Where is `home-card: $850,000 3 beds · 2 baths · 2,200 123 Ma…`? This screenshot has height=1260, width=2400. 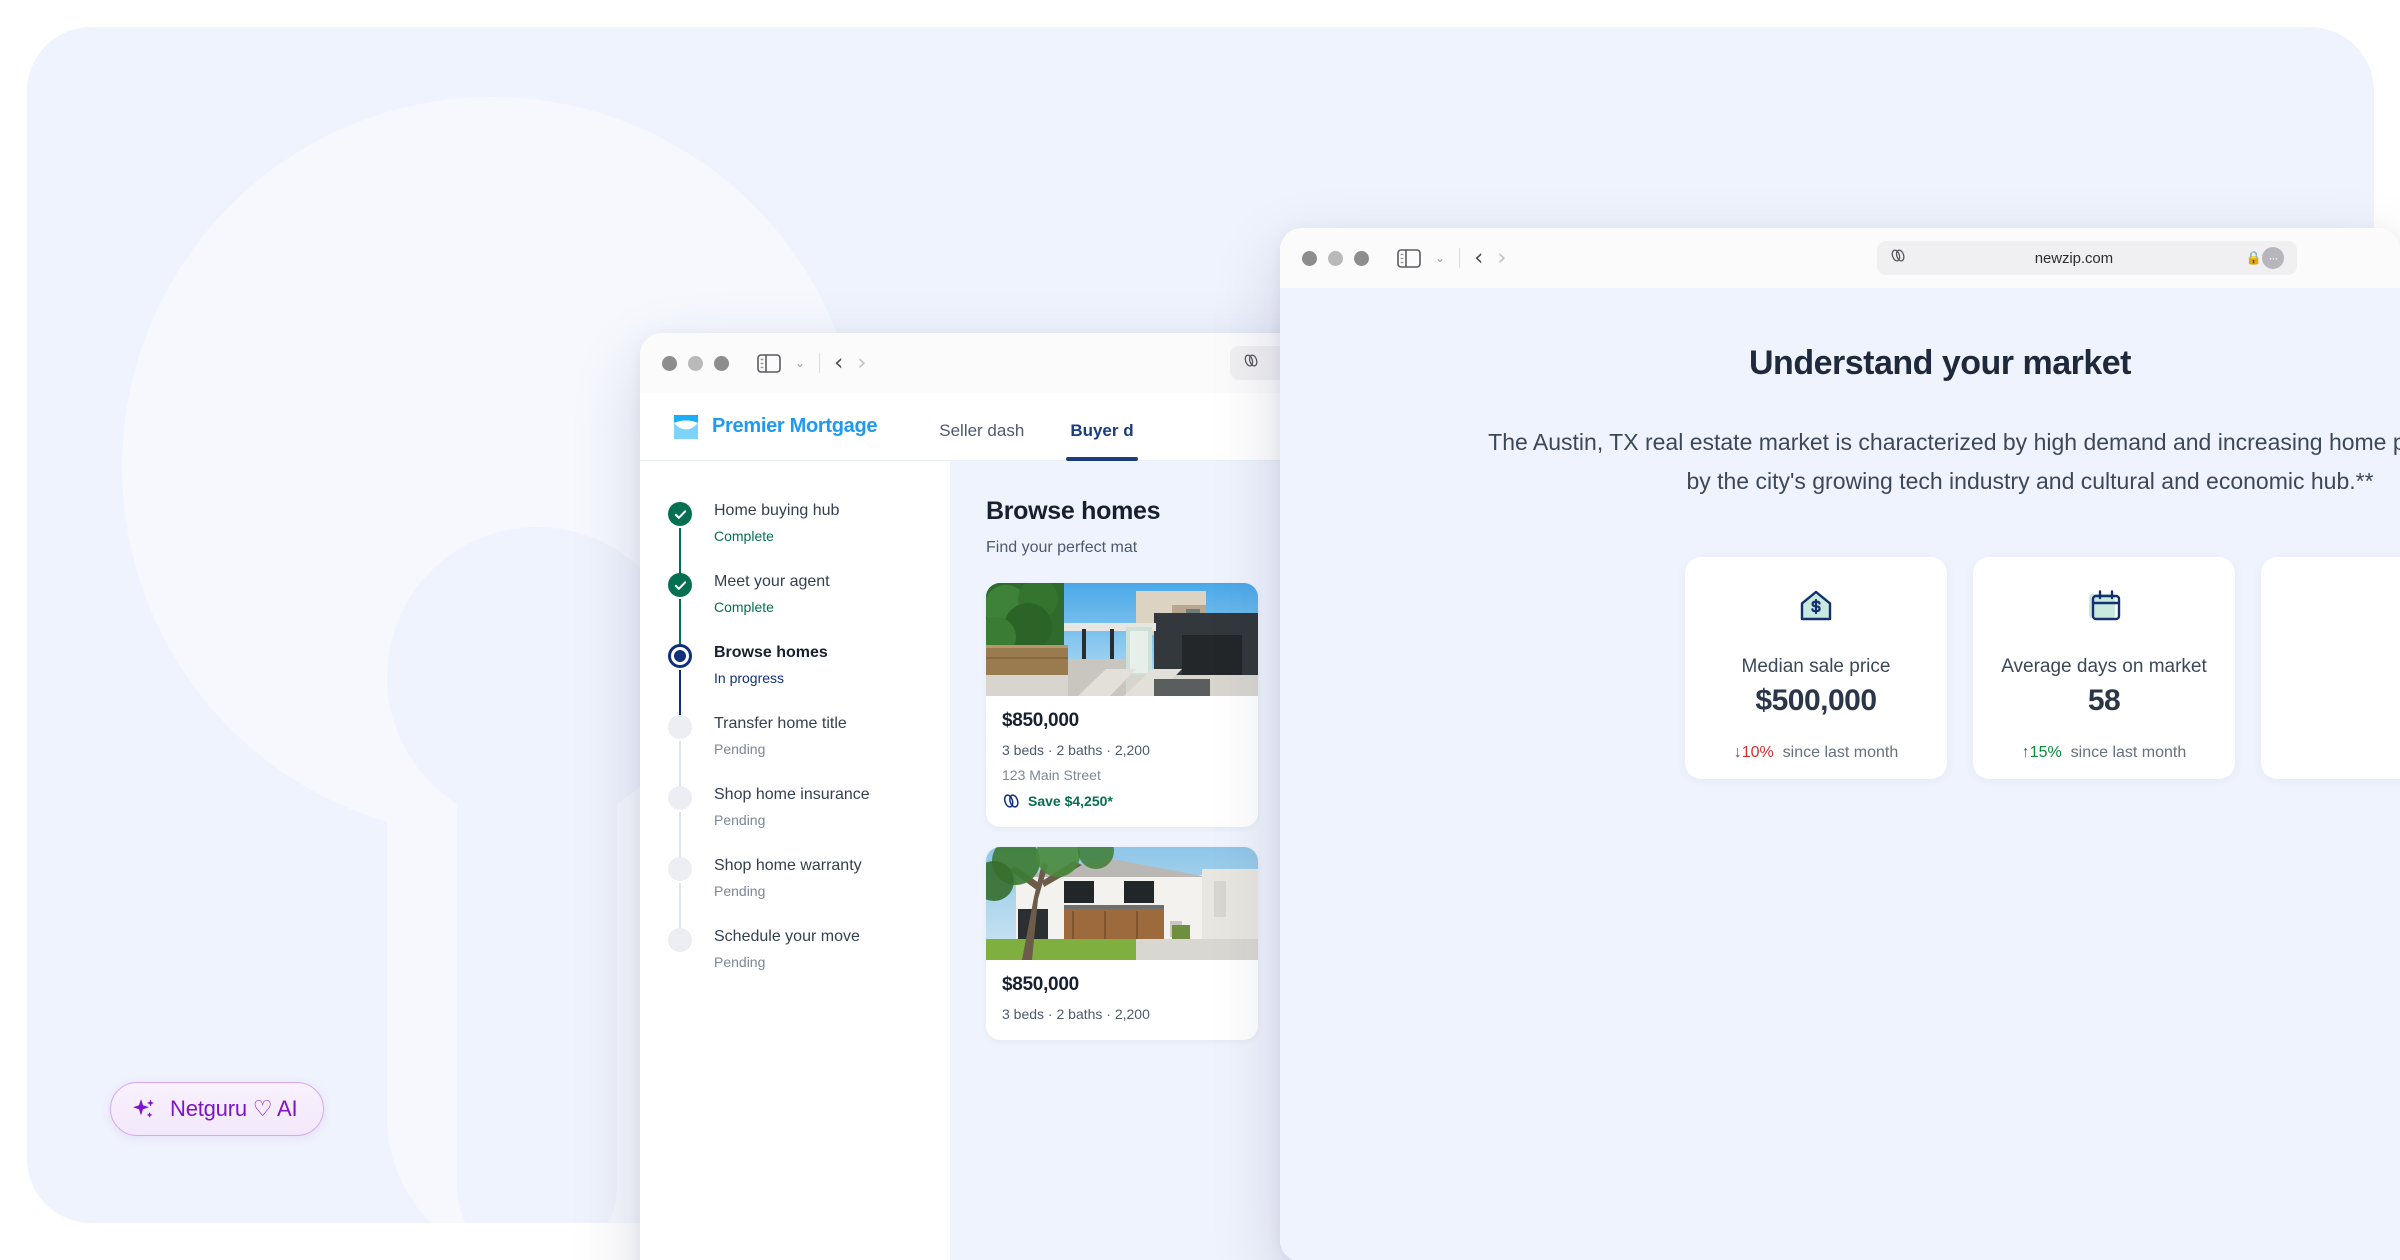 home-card: $850,000 3 beds · 2 baths · 2,200 123 Ma… is located at coordinates (1122, 705).